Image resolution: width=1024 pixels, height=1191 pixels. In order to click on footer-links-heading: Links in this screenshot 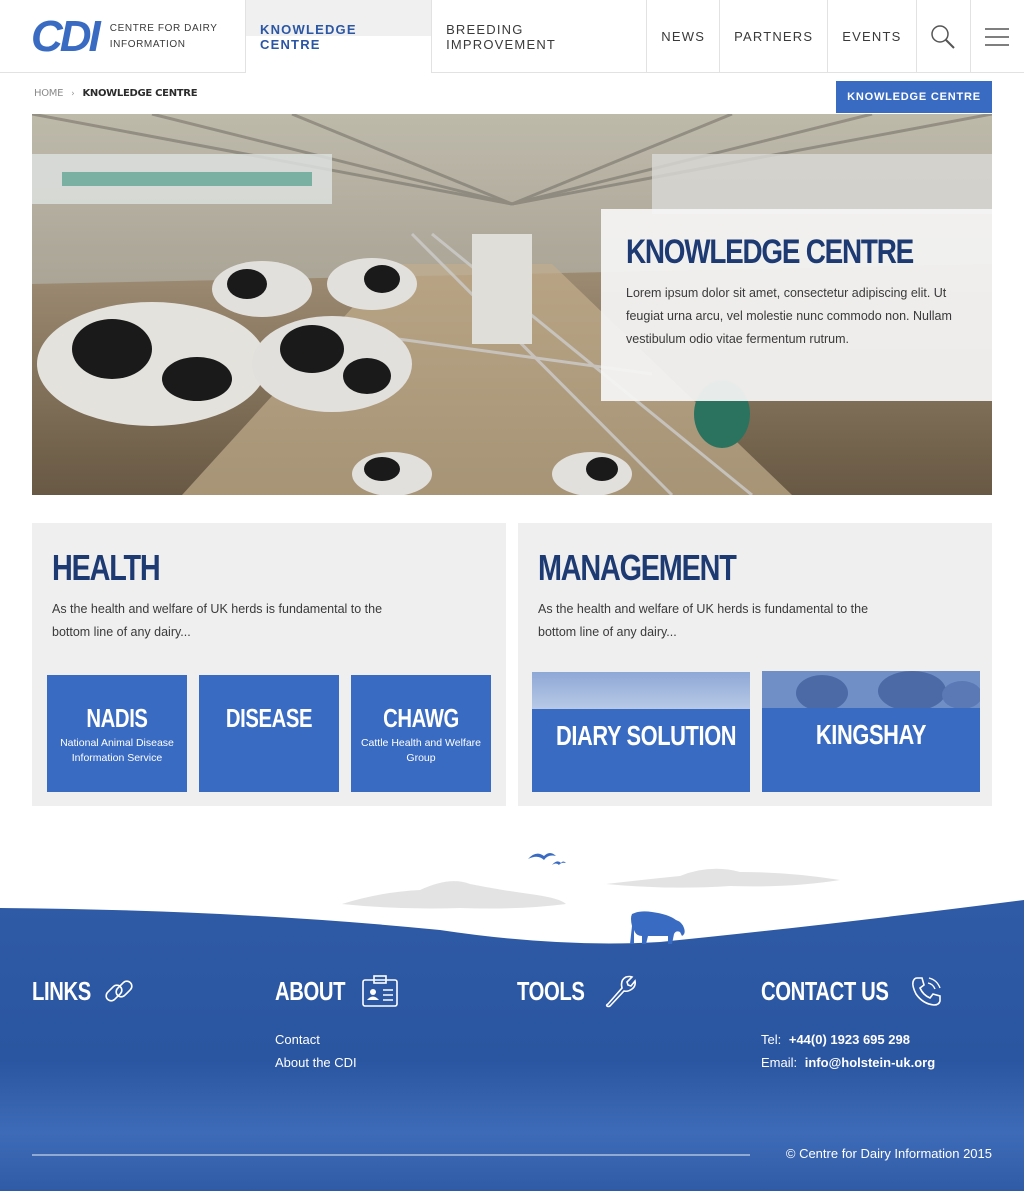, I will do `click(84, 991)`.